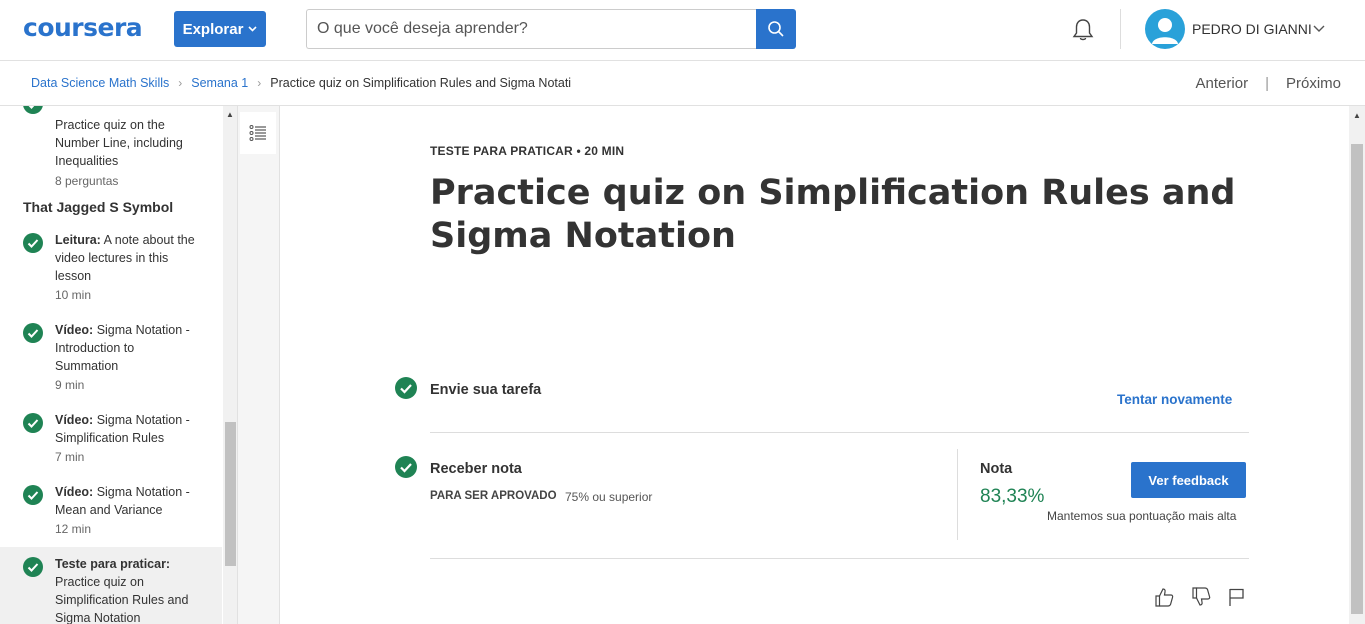  I want to click on grade-step-label: Receber nota, so click(476, 469).